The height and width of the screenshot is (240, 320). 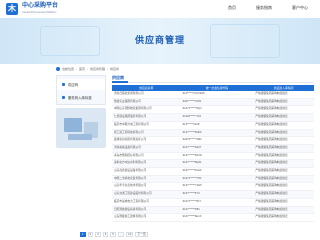 What do you see at coordinates (146, 194) in the screenshot?
I see `supplier-name-cell: 山东交通工程建设股份有限公司` at bounding box center [146, 194].